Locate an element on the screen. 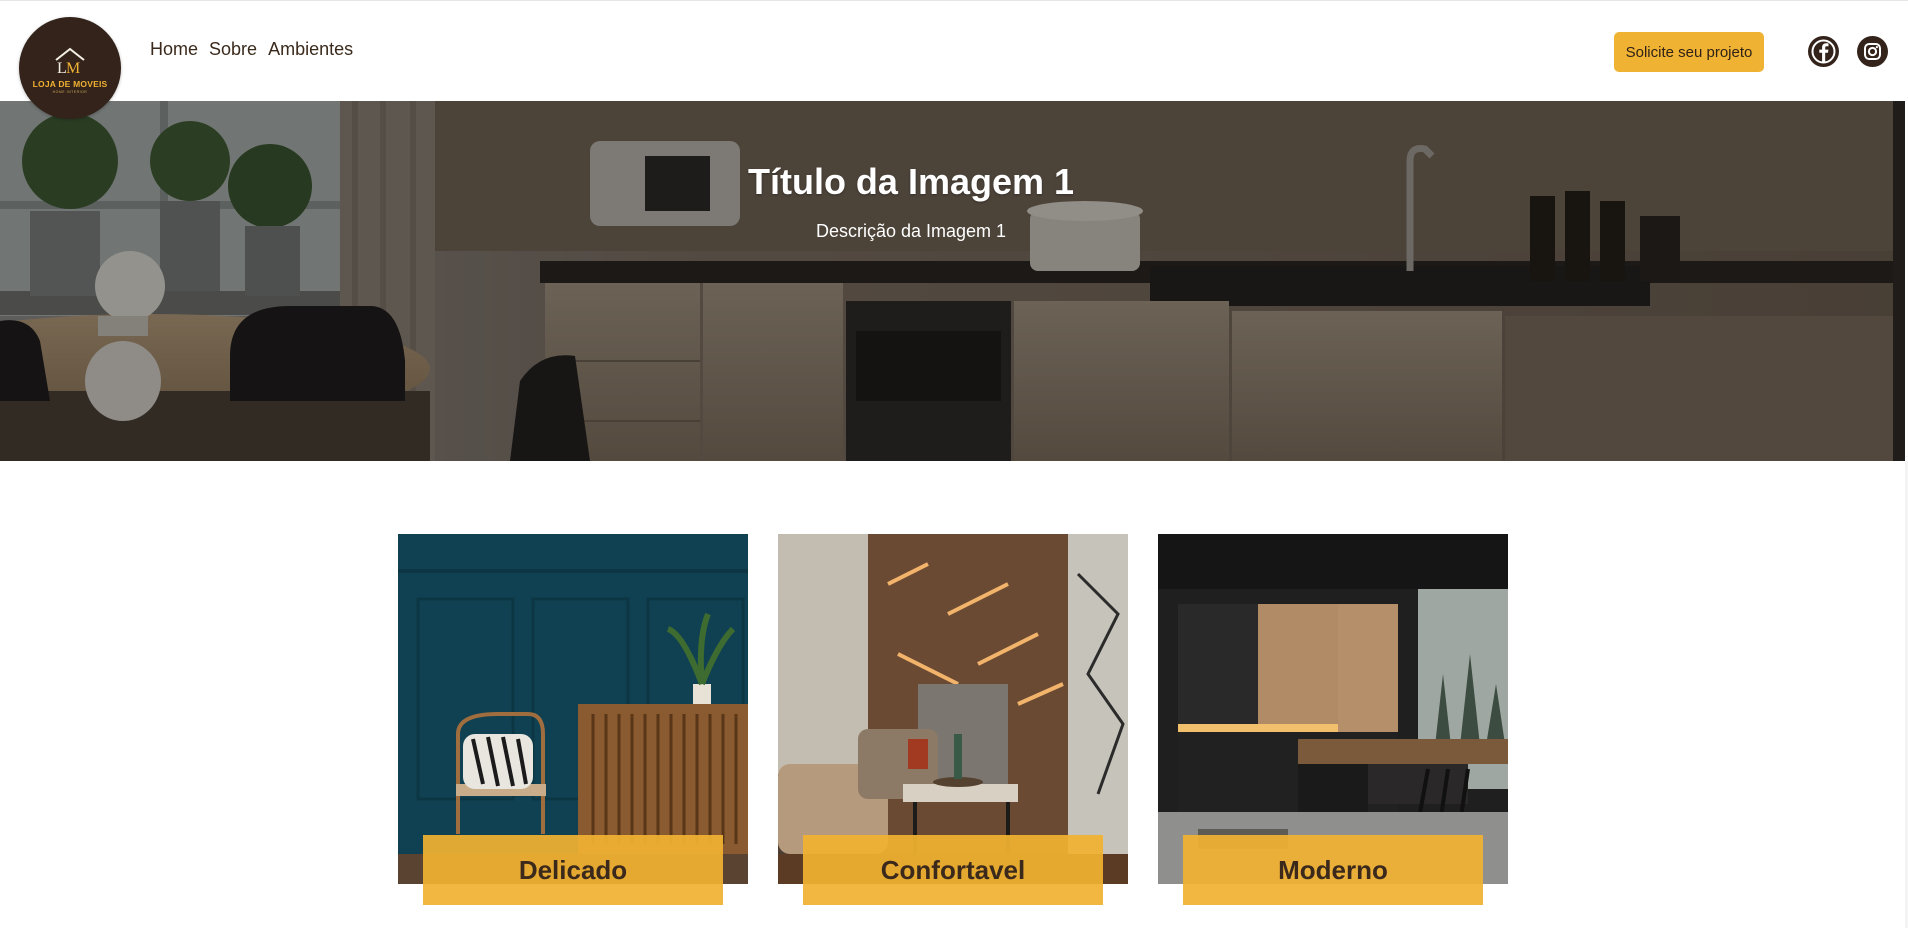  house-logo-icon: L M is located at coordinates (70, 61).